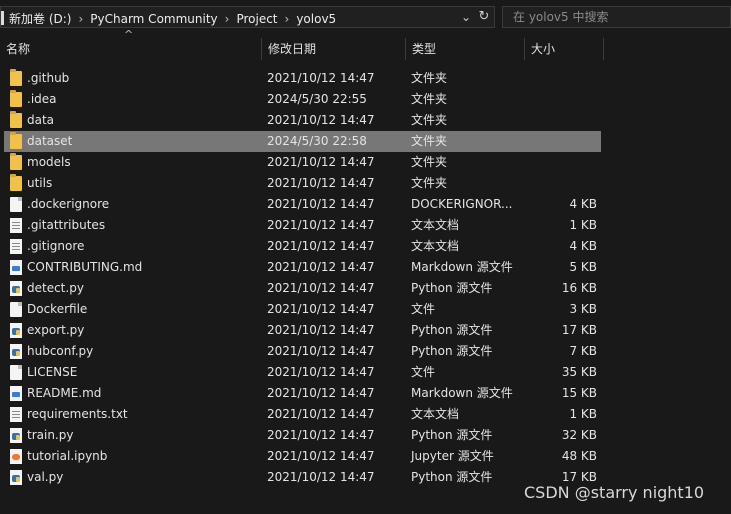  I want to click on file-size: 3 KB, so click(583, 309).